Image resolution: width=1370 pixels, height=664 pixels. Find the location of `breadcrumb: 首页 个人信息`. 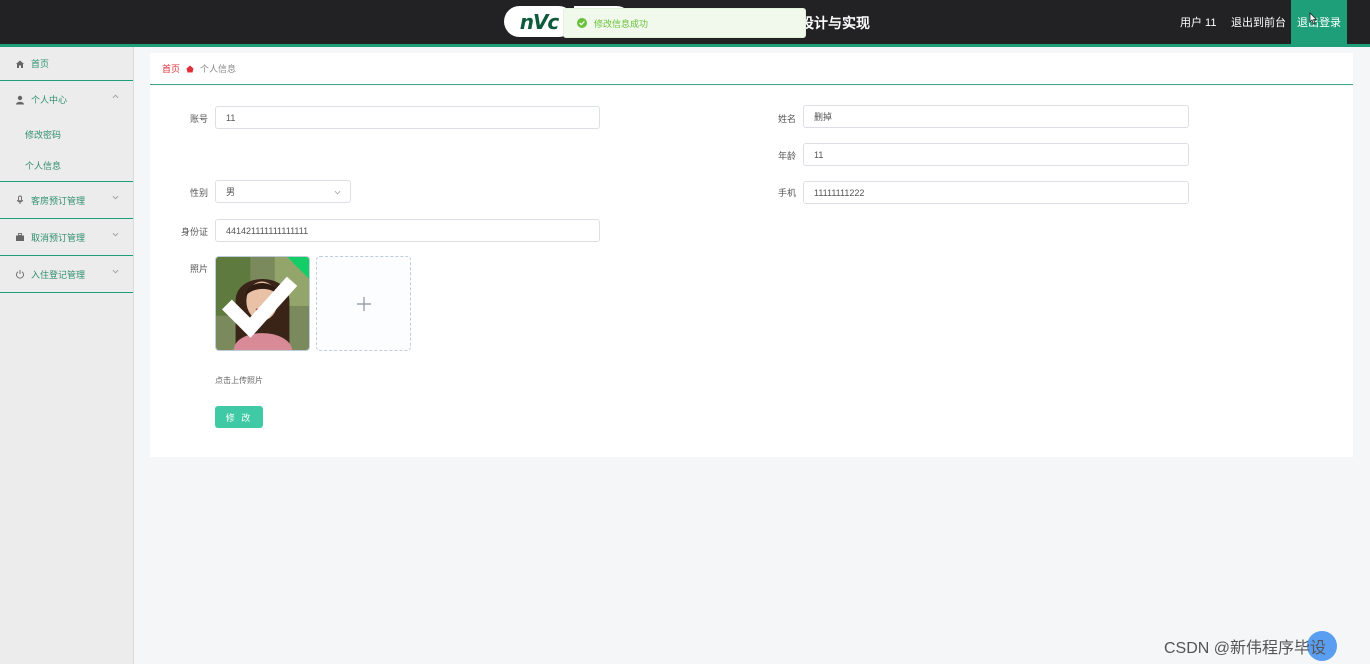

breadcrumb: 首页 个人信息 is located at coordinates (751, 69).